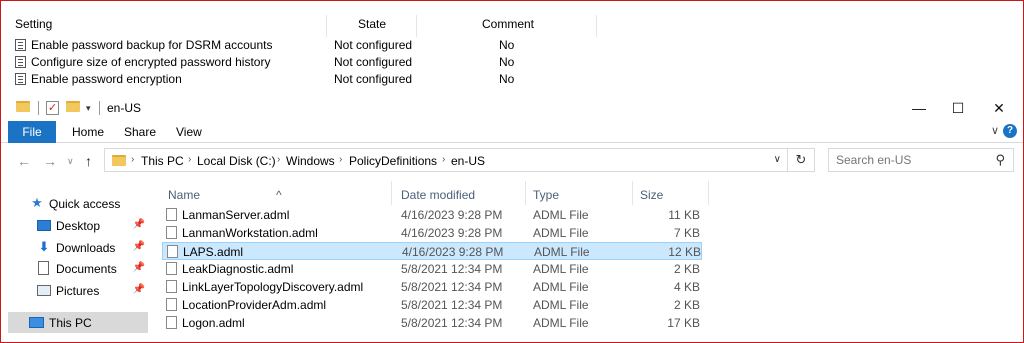  I want to click on breadcrumb-policydefinitions: PolicyDefinitions, so click(393, 161).